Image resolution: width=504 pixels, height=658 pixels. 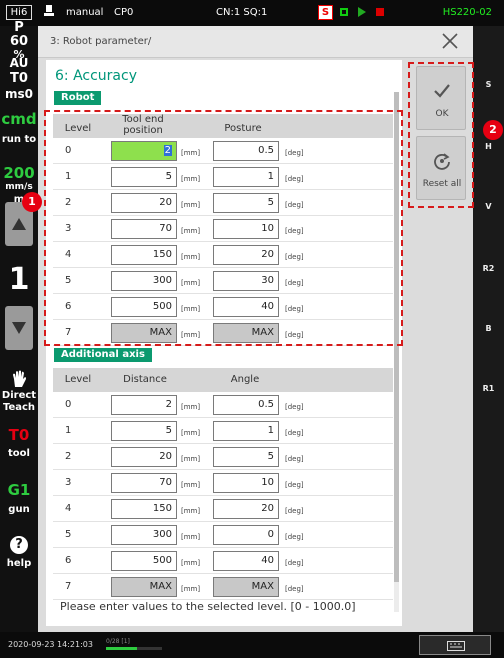 I want to click on row-level: 7, so click(x=68, y=586).